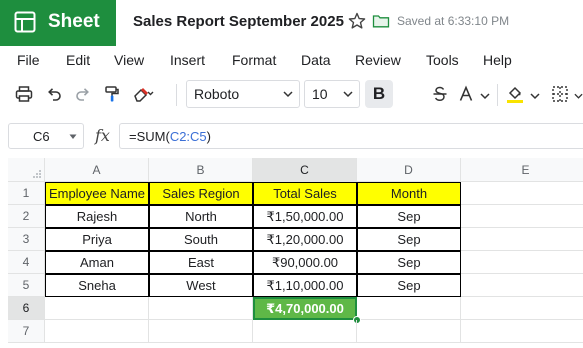 The height and width of the screenshot is (348, 583). Describe the element at coordinates (24, 94) in the screenshot. I see `print-icon` at that location.